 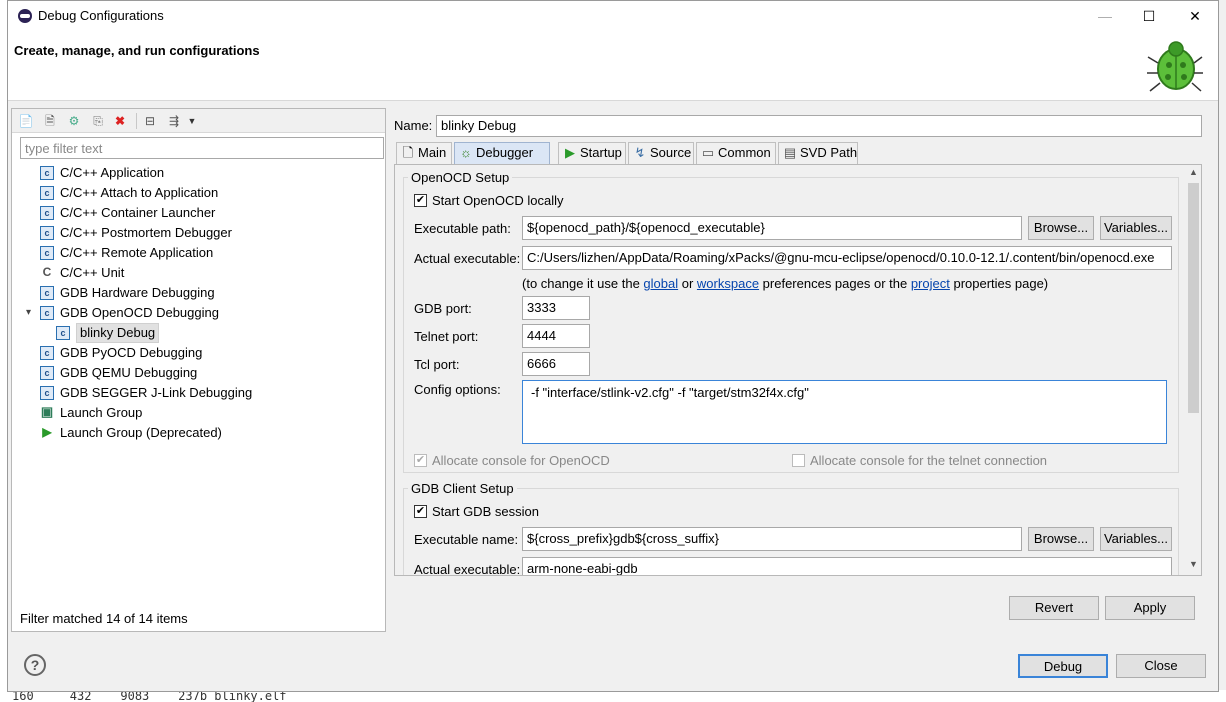 What do you see at coordinates (50, 121) in the screenshot?
I see `new-prototype-icon: 🗎` at bounding box center [50, 121].